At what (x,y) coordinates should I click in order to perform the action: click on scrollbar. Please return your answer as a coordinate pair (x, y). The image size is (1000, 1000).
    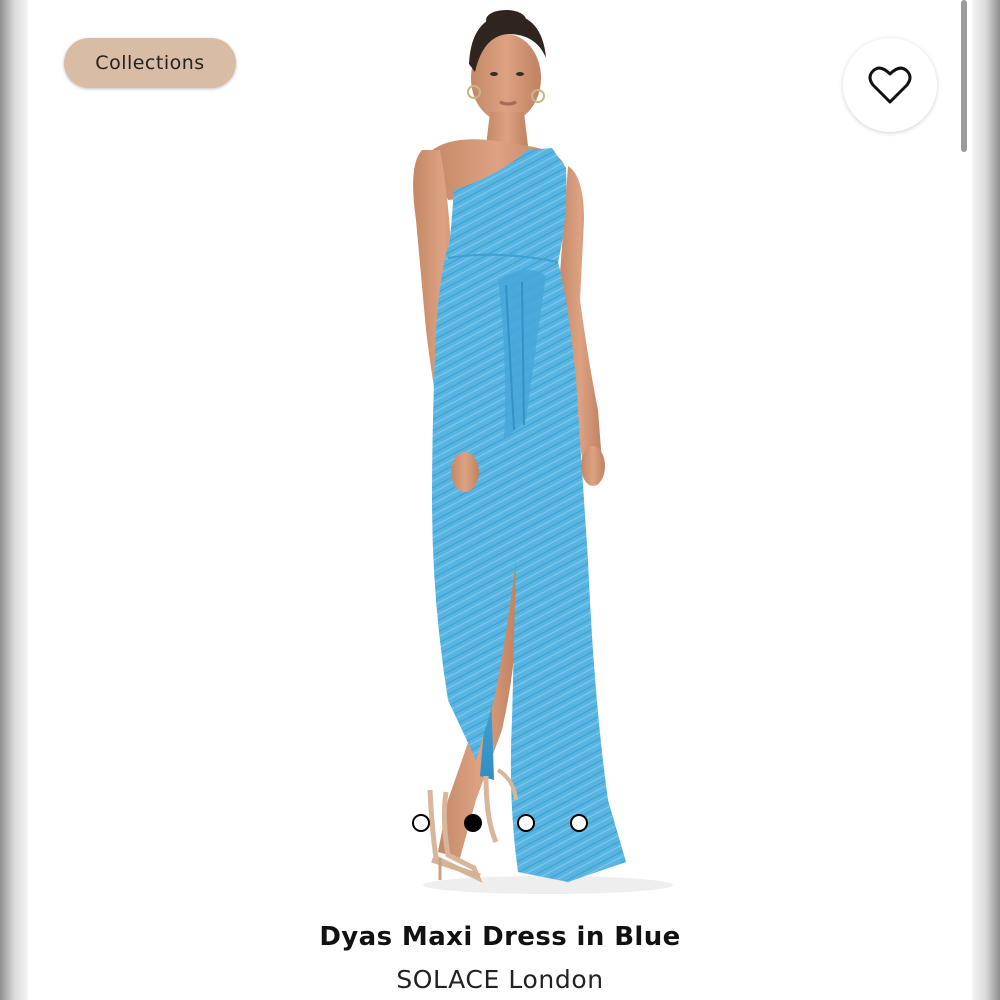
    Looking at the image, I should click on (964, 76).